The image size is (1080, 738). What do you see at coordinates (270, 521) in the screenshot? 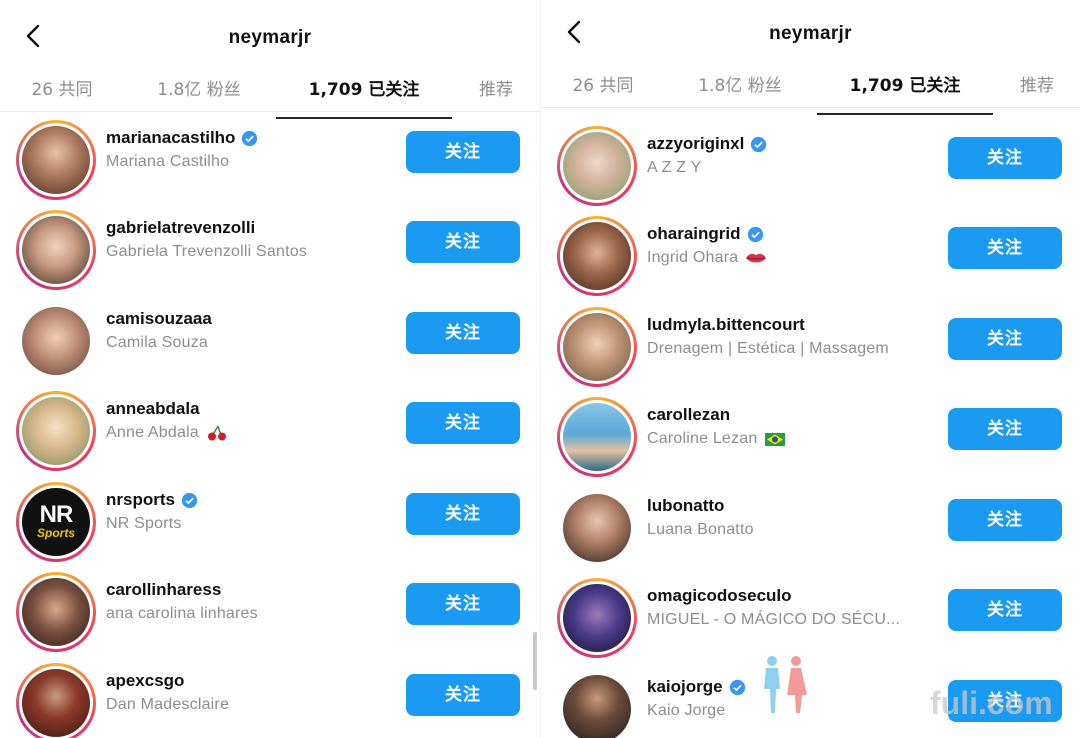
I see `list-item: NR Sports nrsports NR Sports 关注` at bounding box center [270, 521].